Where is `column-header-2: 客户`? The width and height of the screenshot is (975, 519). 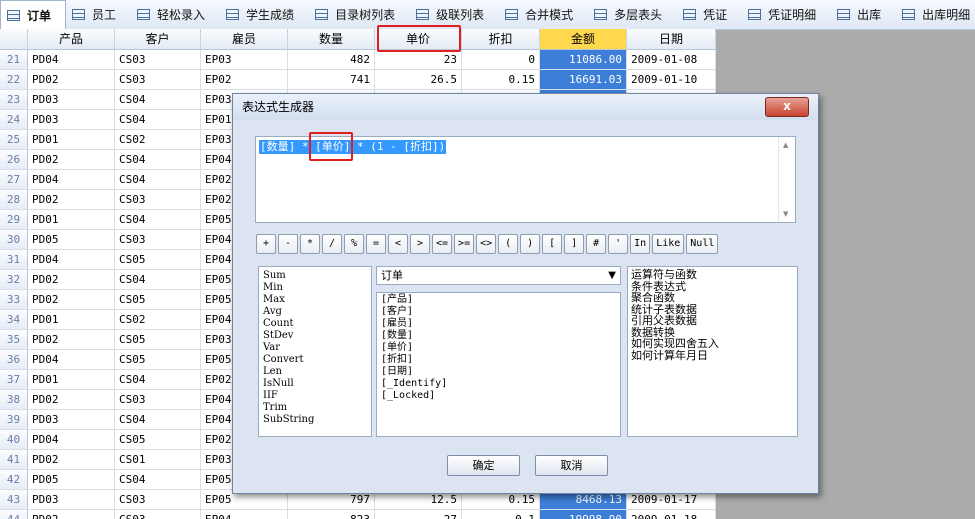 column-header-2: 客户 is located at coordinates (158, 39).